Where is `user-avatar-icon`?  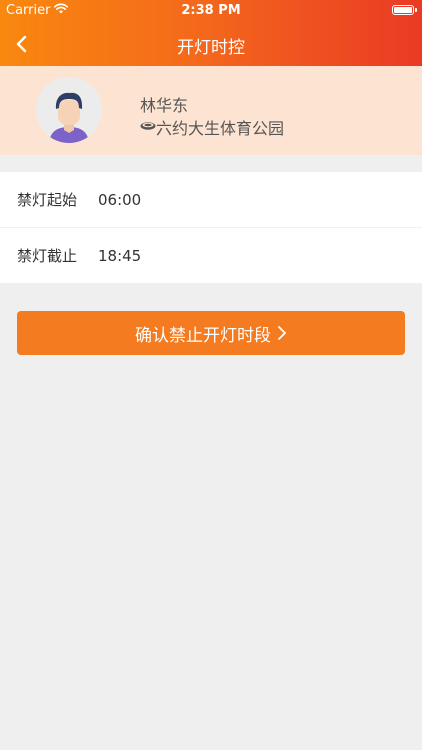 user-avatar-icon is located at coordinates (69, 110).